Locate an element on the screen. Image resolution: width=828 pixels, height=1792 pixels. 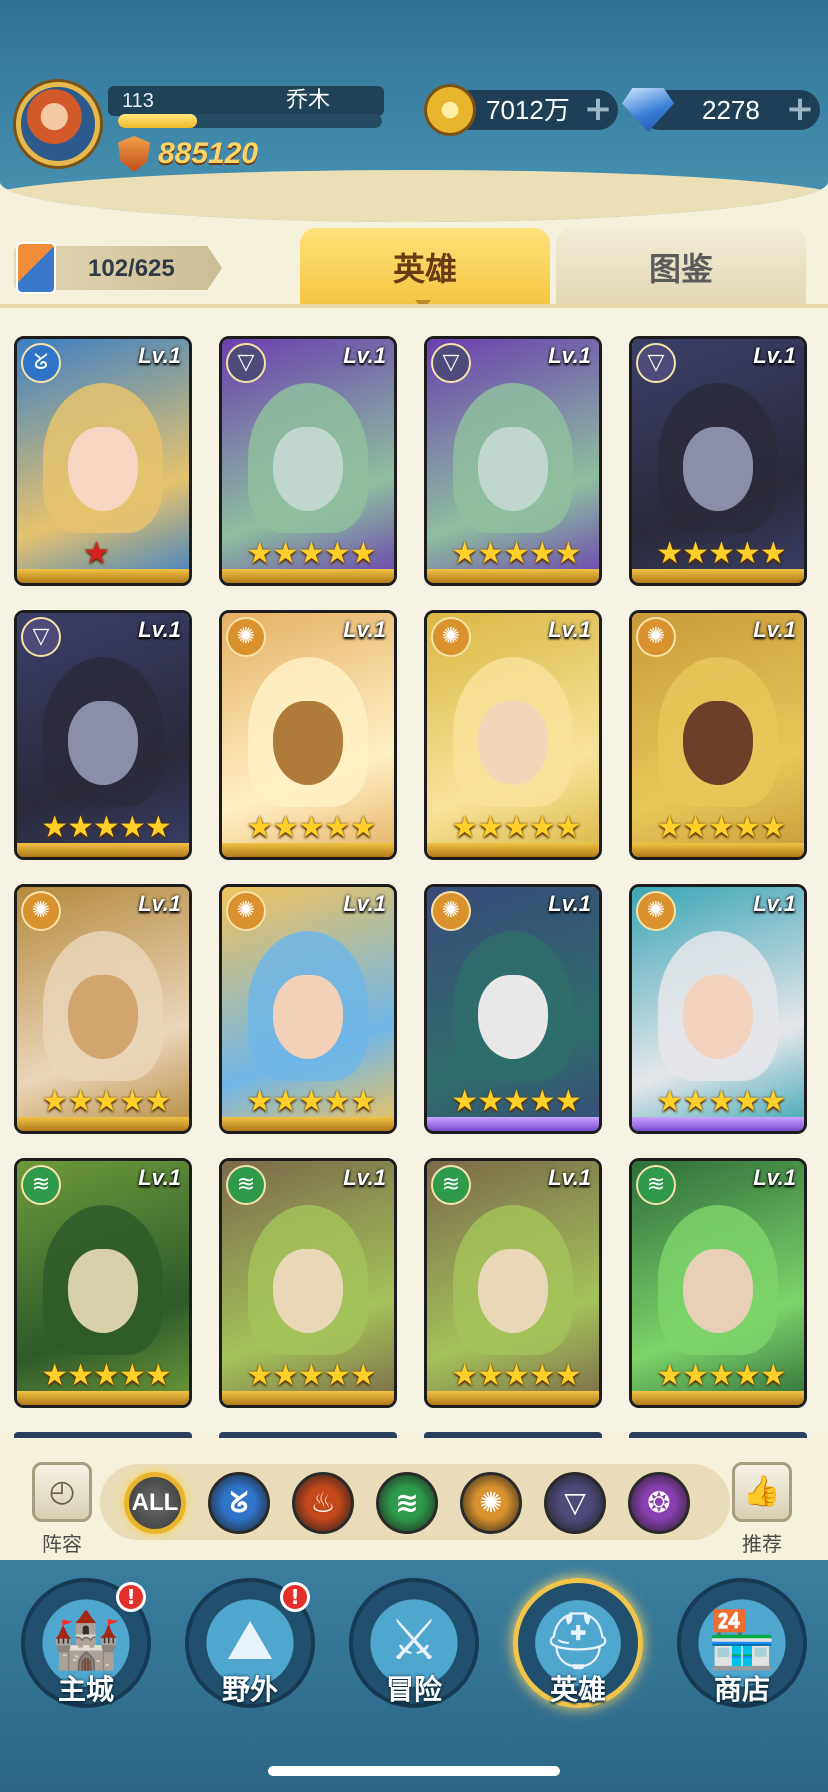
hero-cards-icon is located at coordinates (36, 268).